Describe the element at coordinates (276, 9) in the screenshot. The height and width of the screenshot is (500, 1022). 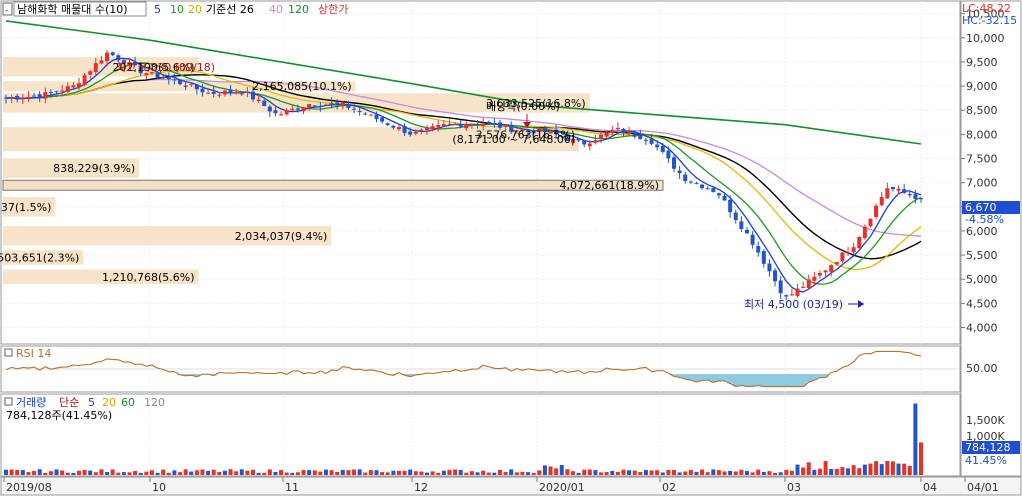
I see `legend-ma40: 40` at that location.